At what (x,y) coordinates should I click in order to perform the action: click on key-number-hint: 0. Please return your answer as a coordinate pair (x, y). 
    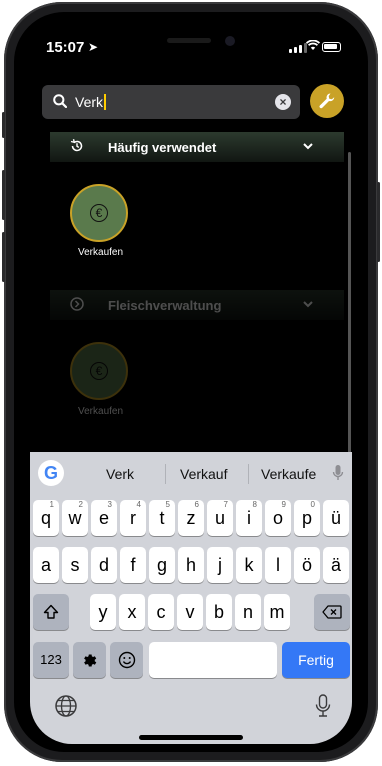
    Looking at the image, I should click on (312, 504).